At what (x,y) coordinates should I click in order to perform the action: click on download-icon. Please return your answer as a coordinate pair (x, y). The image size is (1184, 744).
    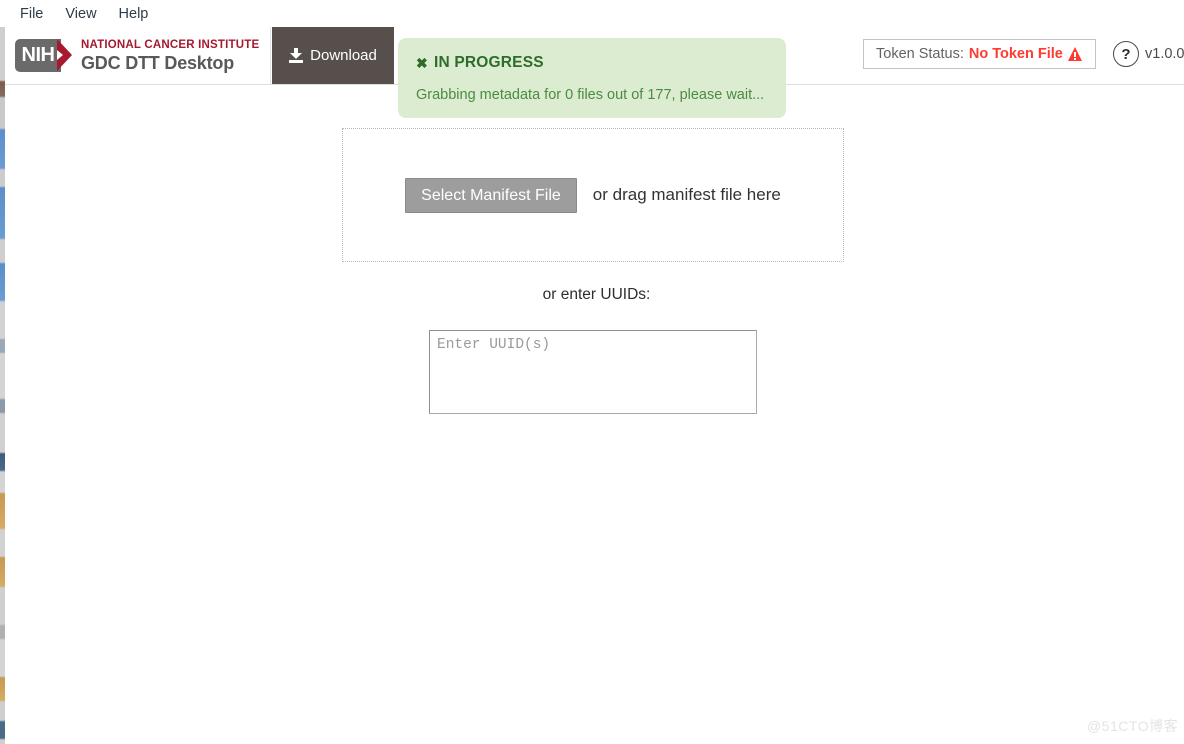
    Looking at the image, I should click on (296, 55).